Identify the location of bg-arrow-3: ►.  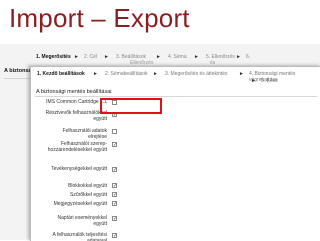
(158, 57).